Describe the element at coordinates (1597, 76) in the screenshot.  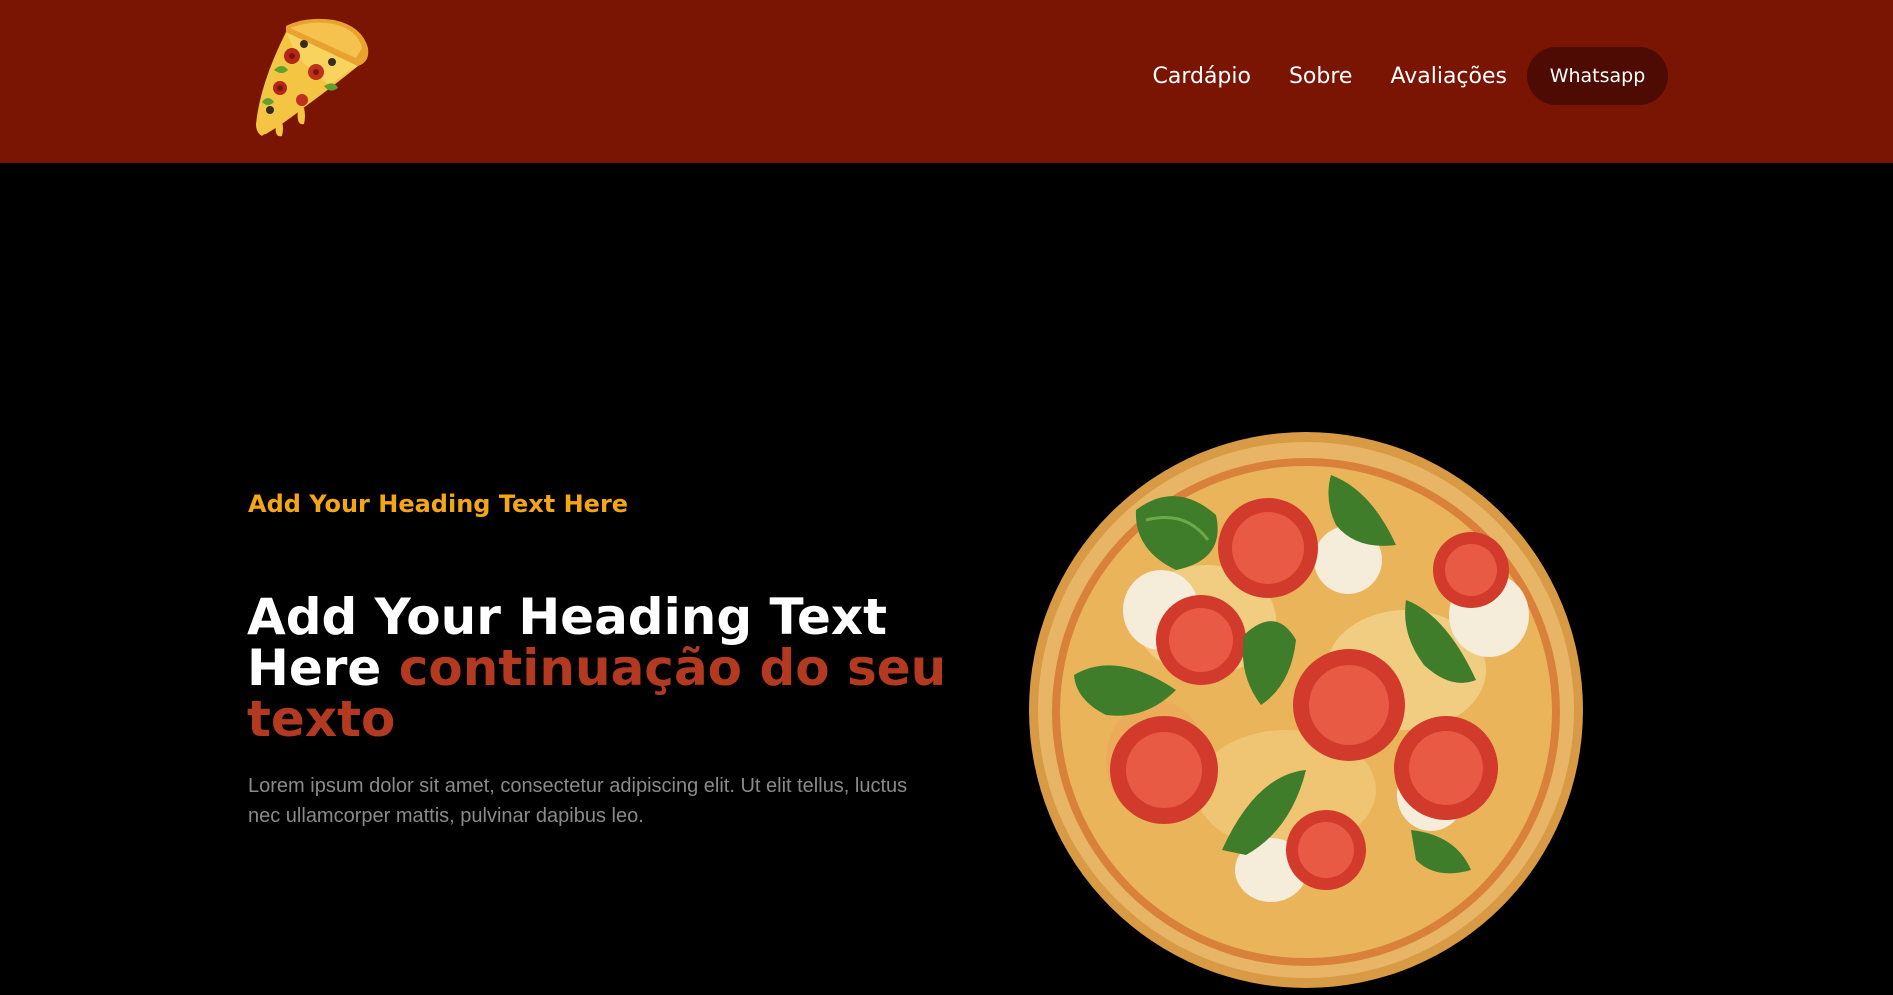
I see `whatsapp-button: Whatsapp` at that location.